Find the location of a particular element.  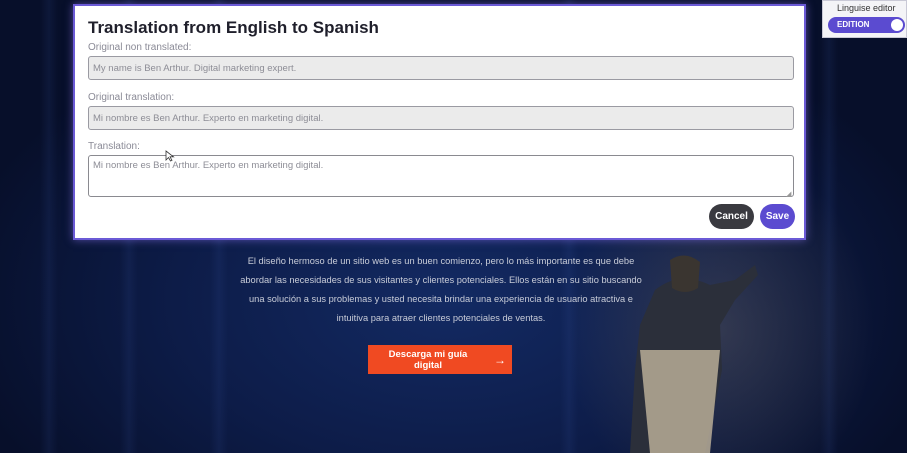

toggle-knob is located at coordinates (897, 25).